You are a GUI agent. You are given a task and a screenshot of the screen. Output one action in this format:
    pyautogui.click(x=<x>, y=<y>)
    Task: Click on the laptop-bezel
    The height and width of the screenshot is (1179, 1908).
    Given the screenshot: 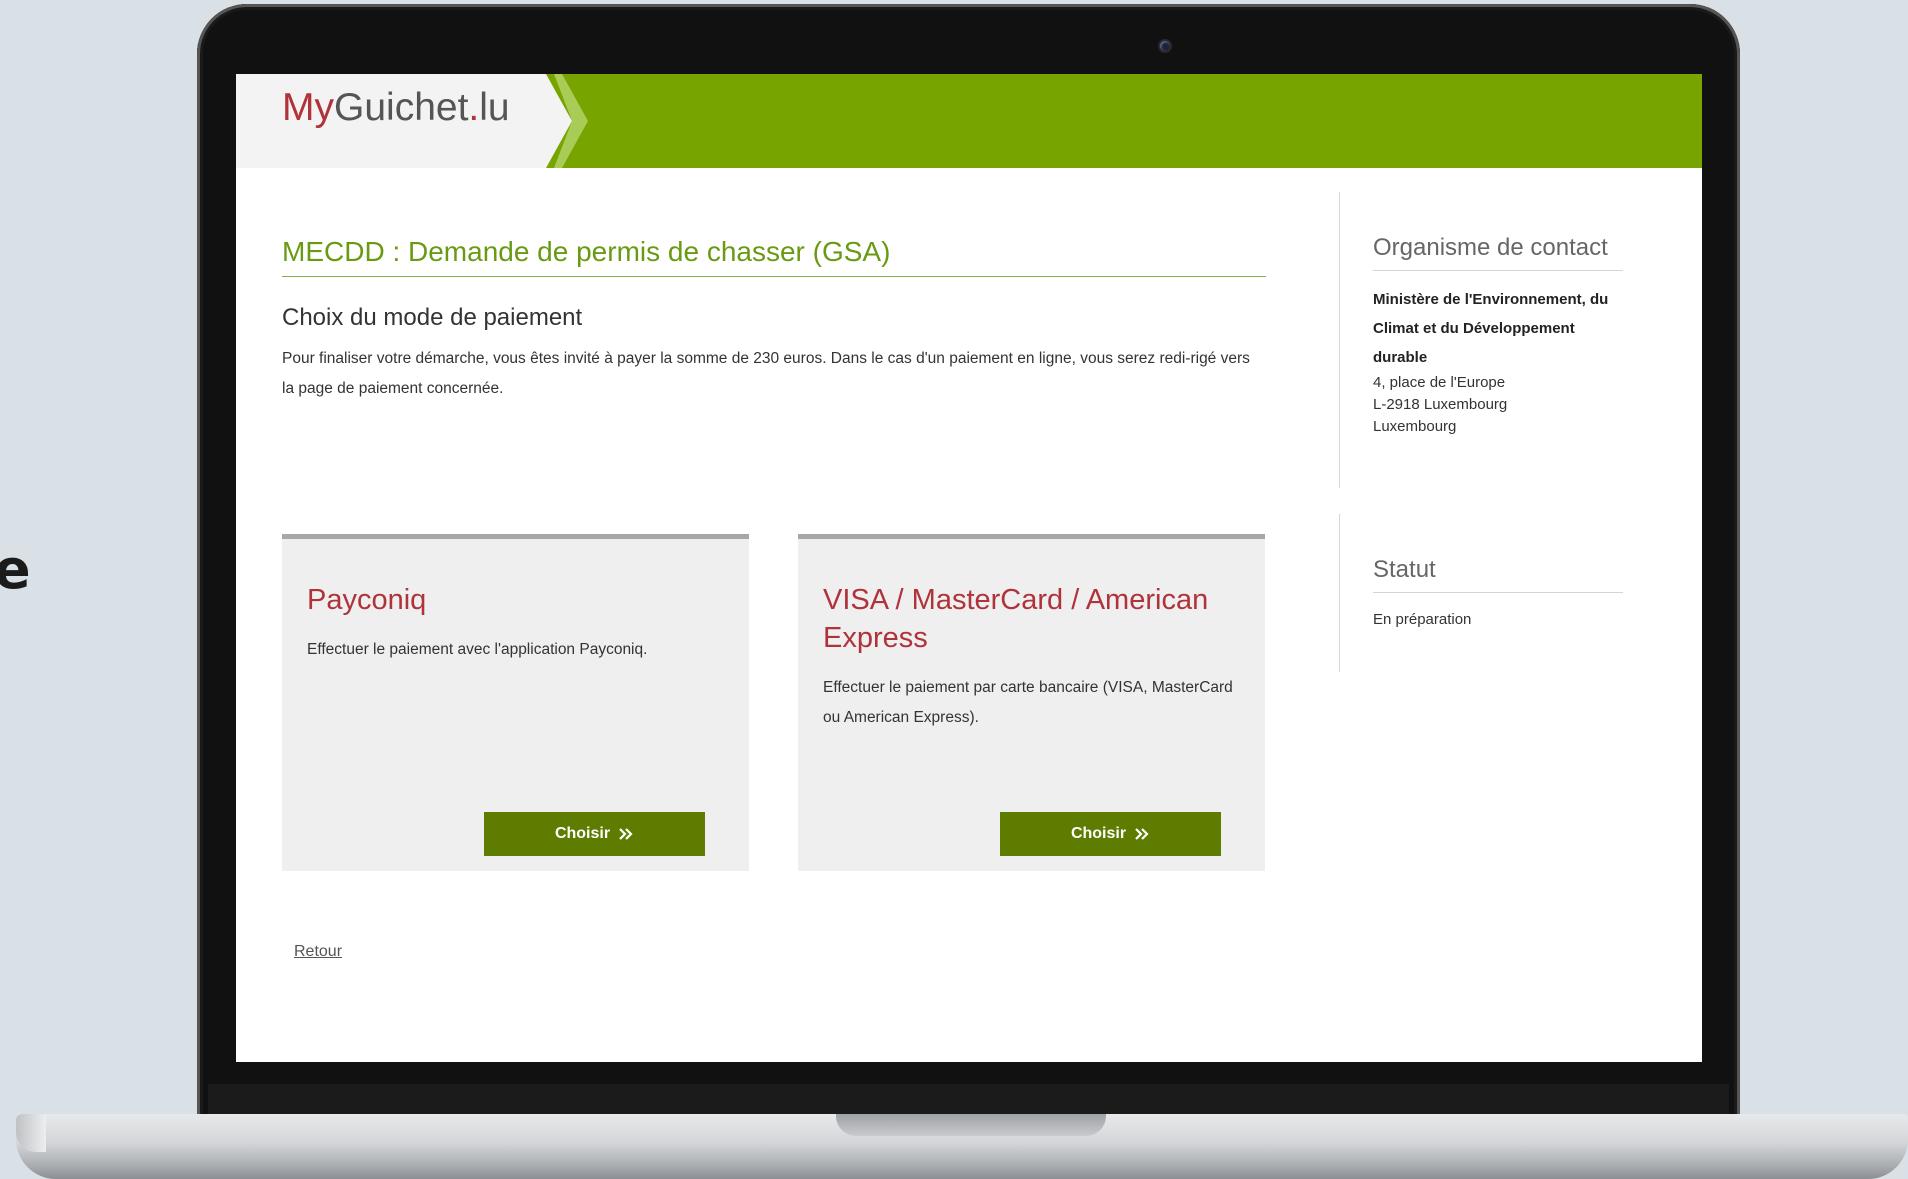 What is the action you would take?
    pyautogui.click(x=968, y=1099)
    